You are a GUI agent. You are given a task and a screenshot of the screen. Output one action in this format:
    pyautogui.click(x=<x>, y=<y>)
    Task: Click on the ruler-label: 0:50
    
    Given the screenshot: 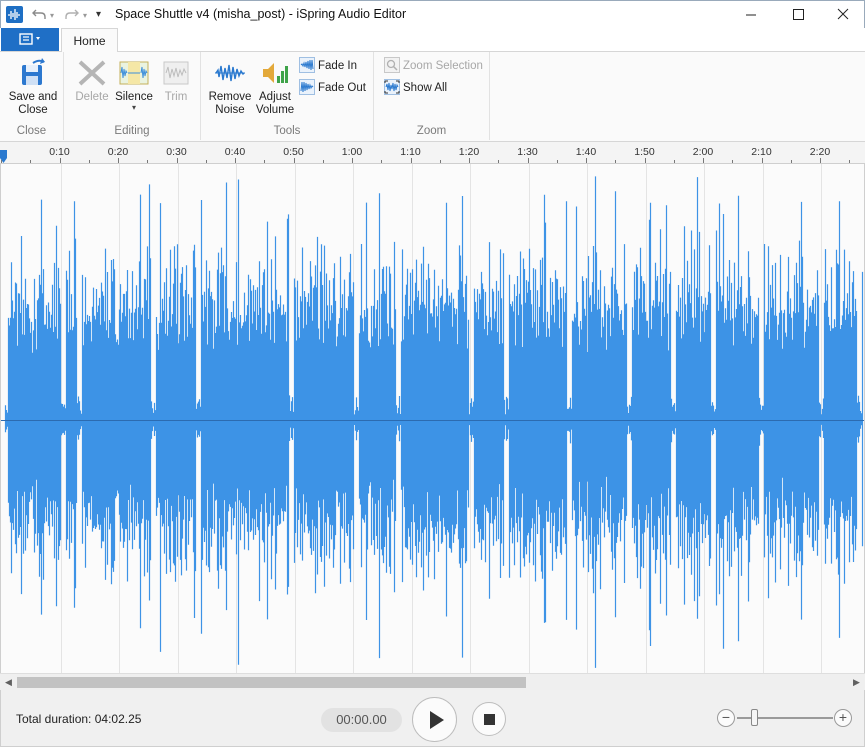 What is the action you would take?
    pyautogui.click(x=293, y=152)
    